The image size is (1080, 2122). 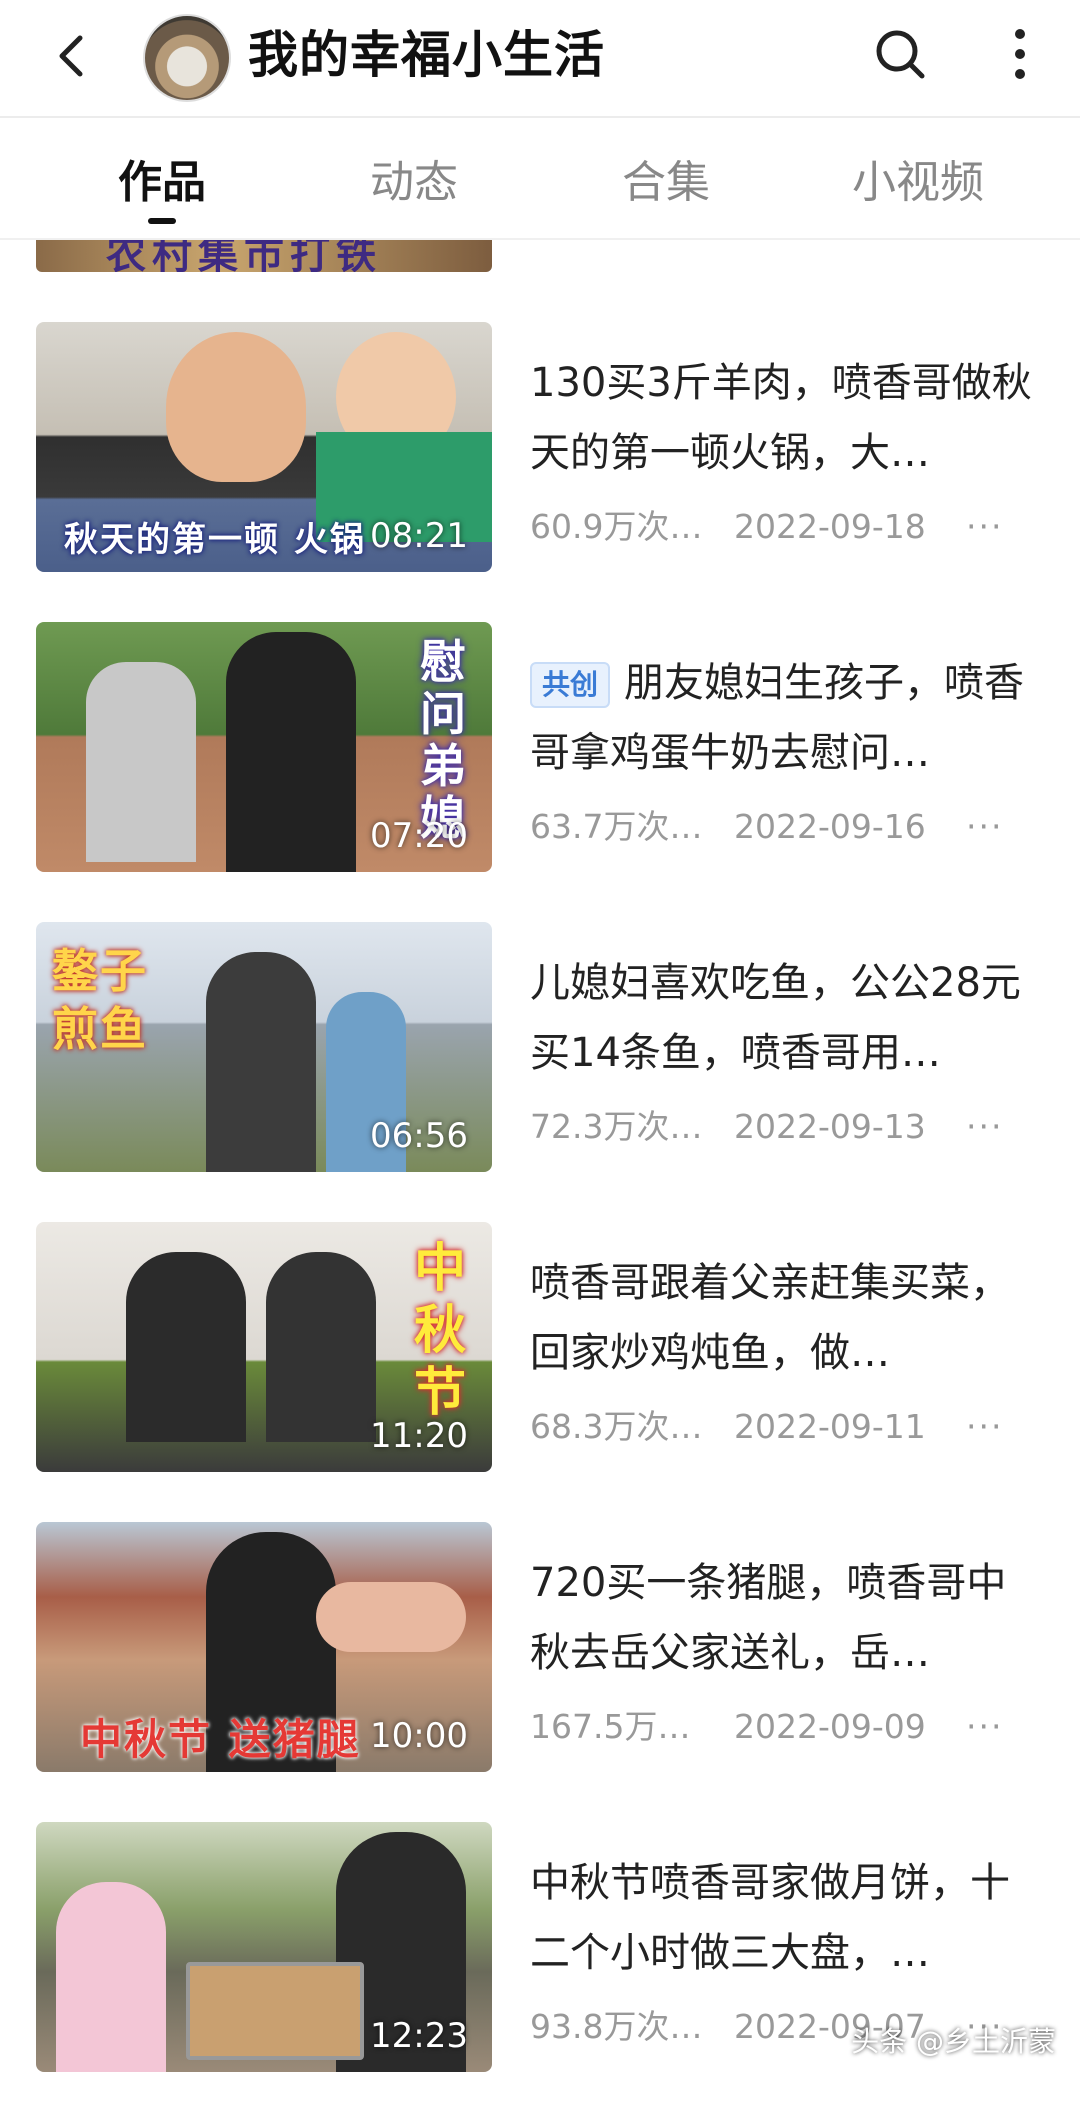 I want to click on active-tab-indicator, so click(x=162, y=221).